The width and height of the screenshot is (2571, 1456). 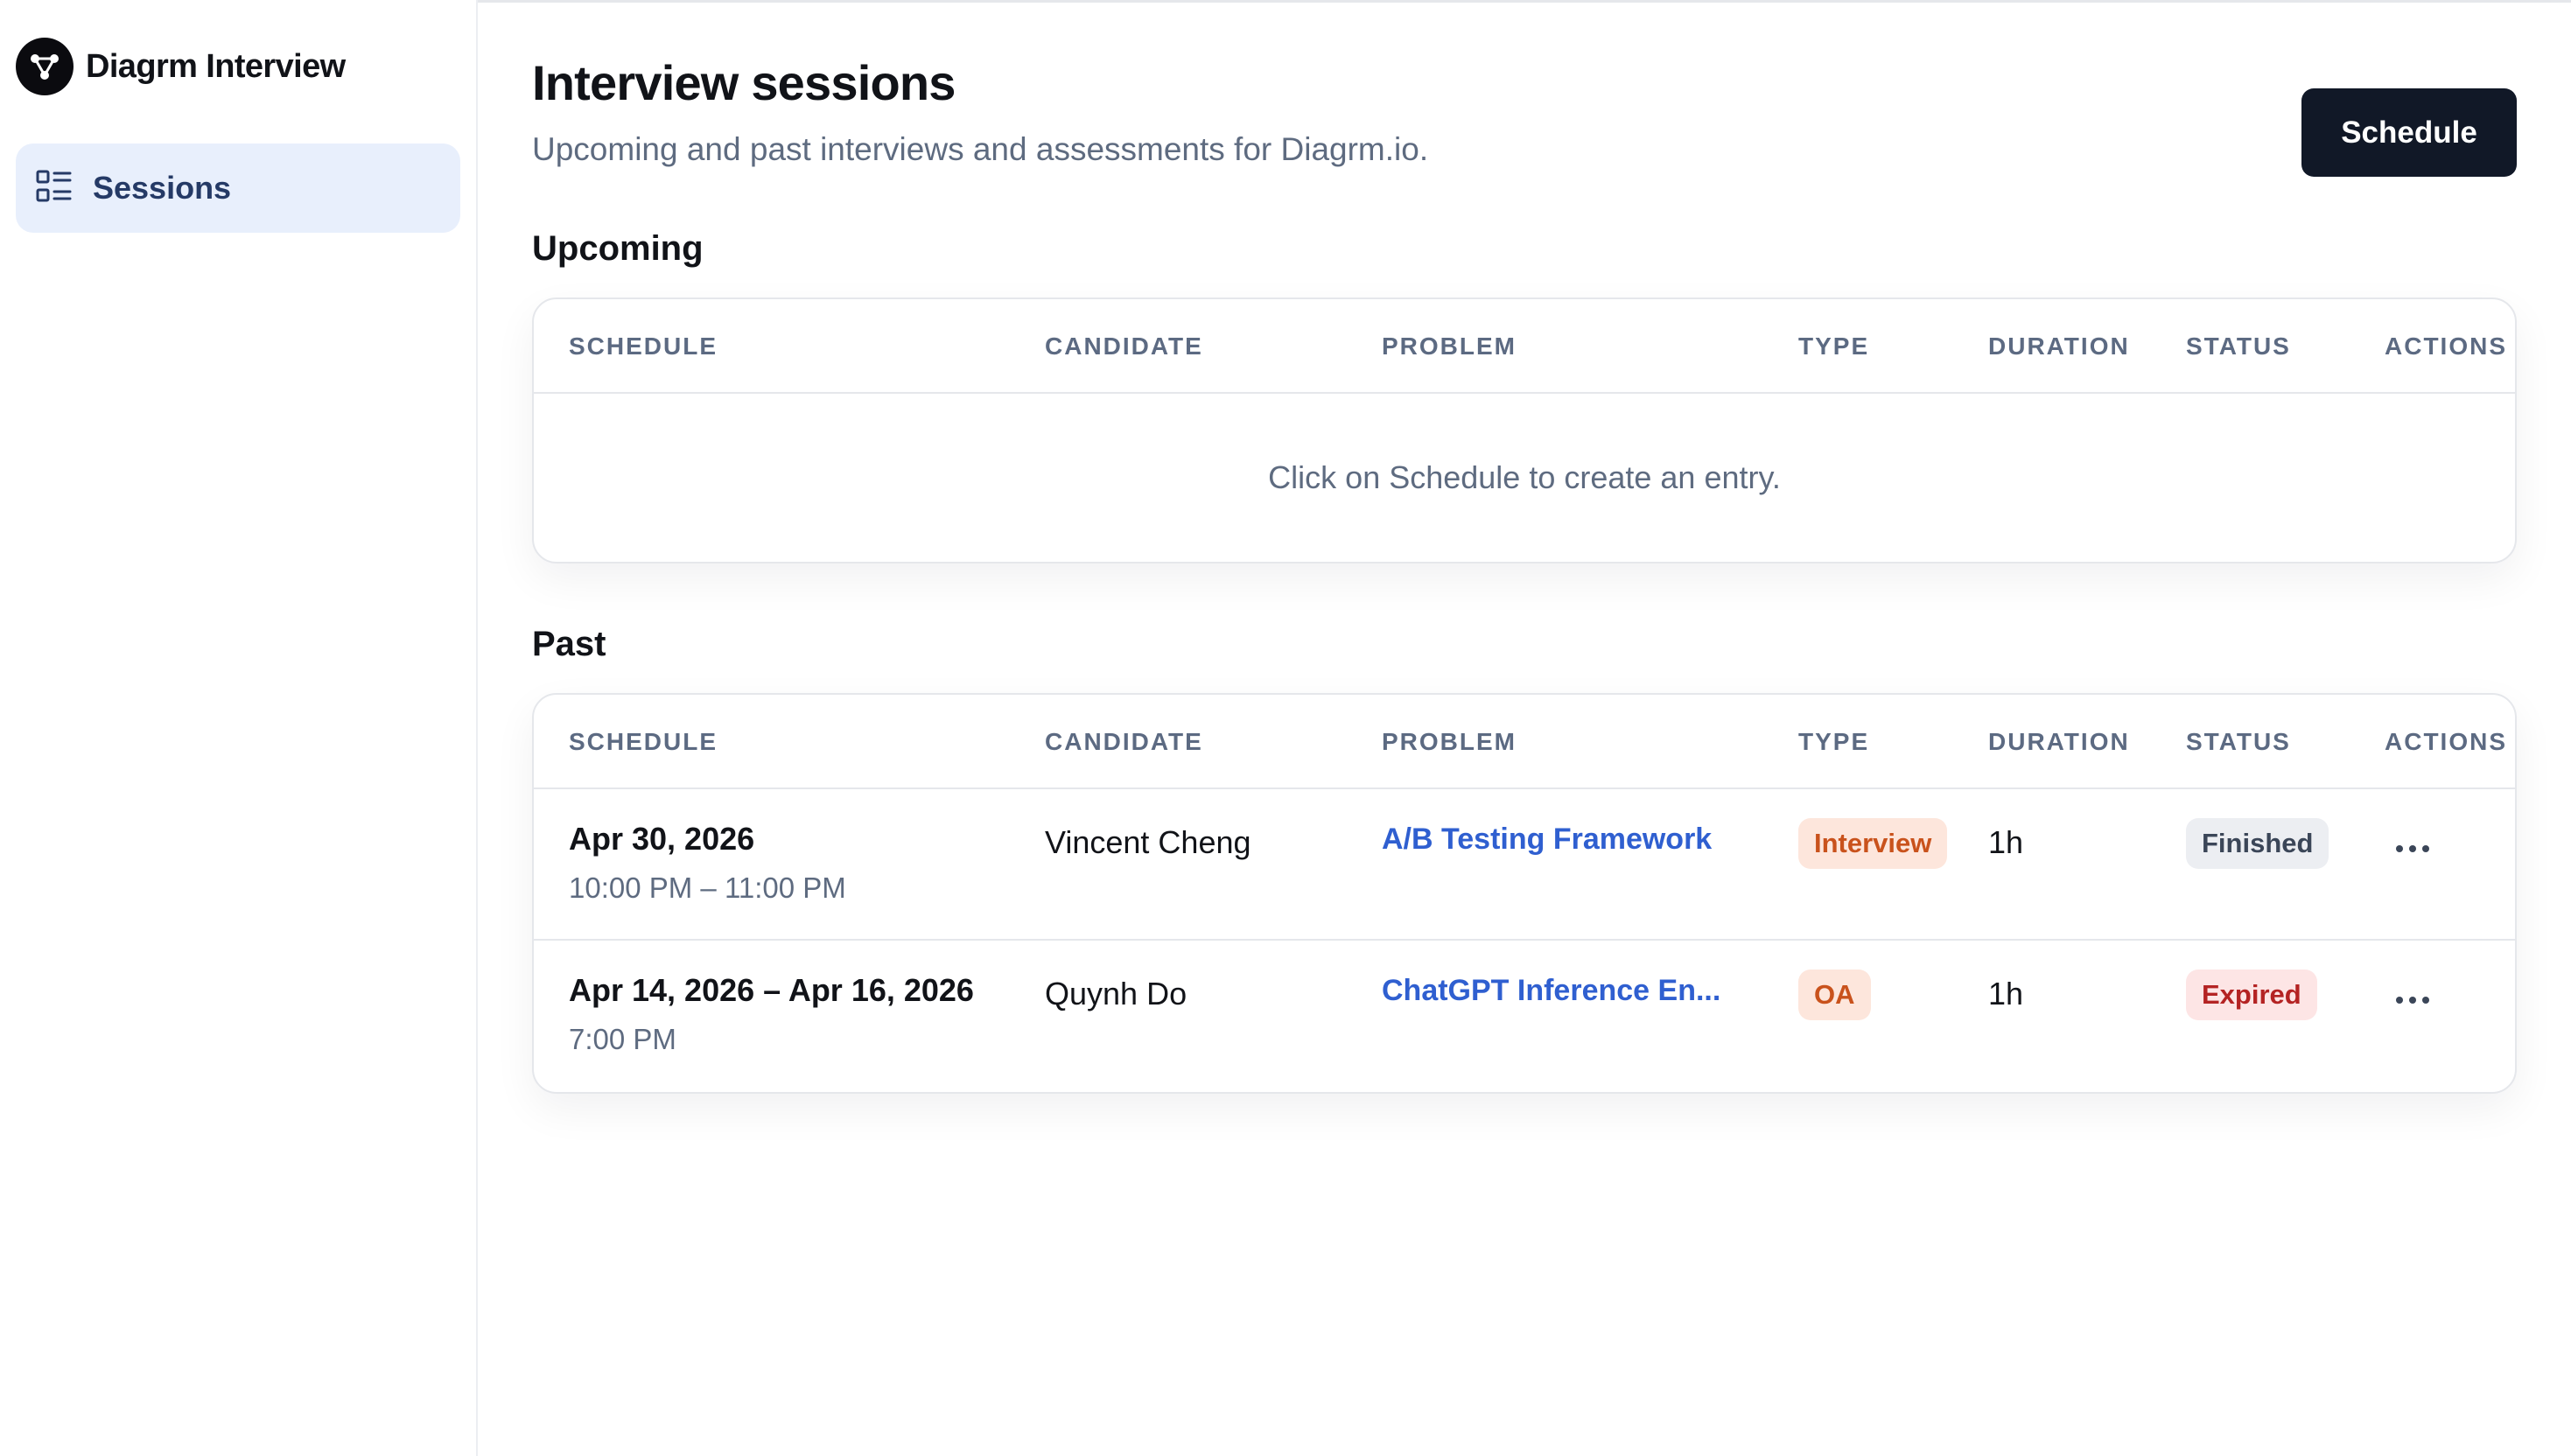 I want to click on type-badge: OA, so click(x=1834, y=995).